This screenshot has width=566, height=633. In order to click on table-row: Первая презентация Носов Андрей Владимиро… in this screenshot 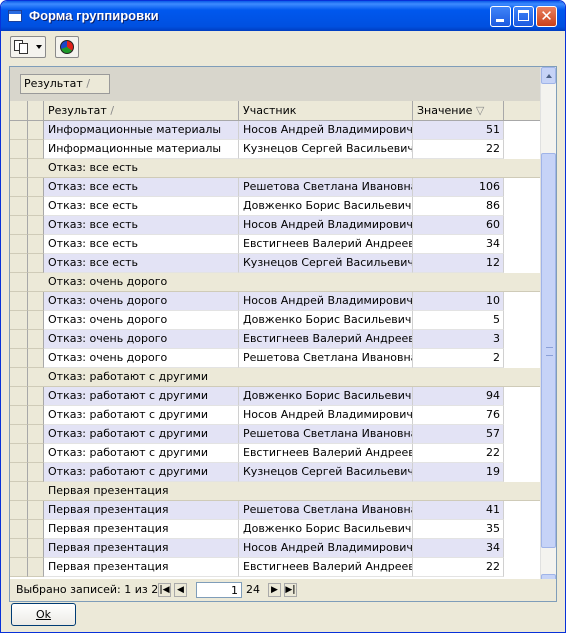, I will do `click(275, 548)`.